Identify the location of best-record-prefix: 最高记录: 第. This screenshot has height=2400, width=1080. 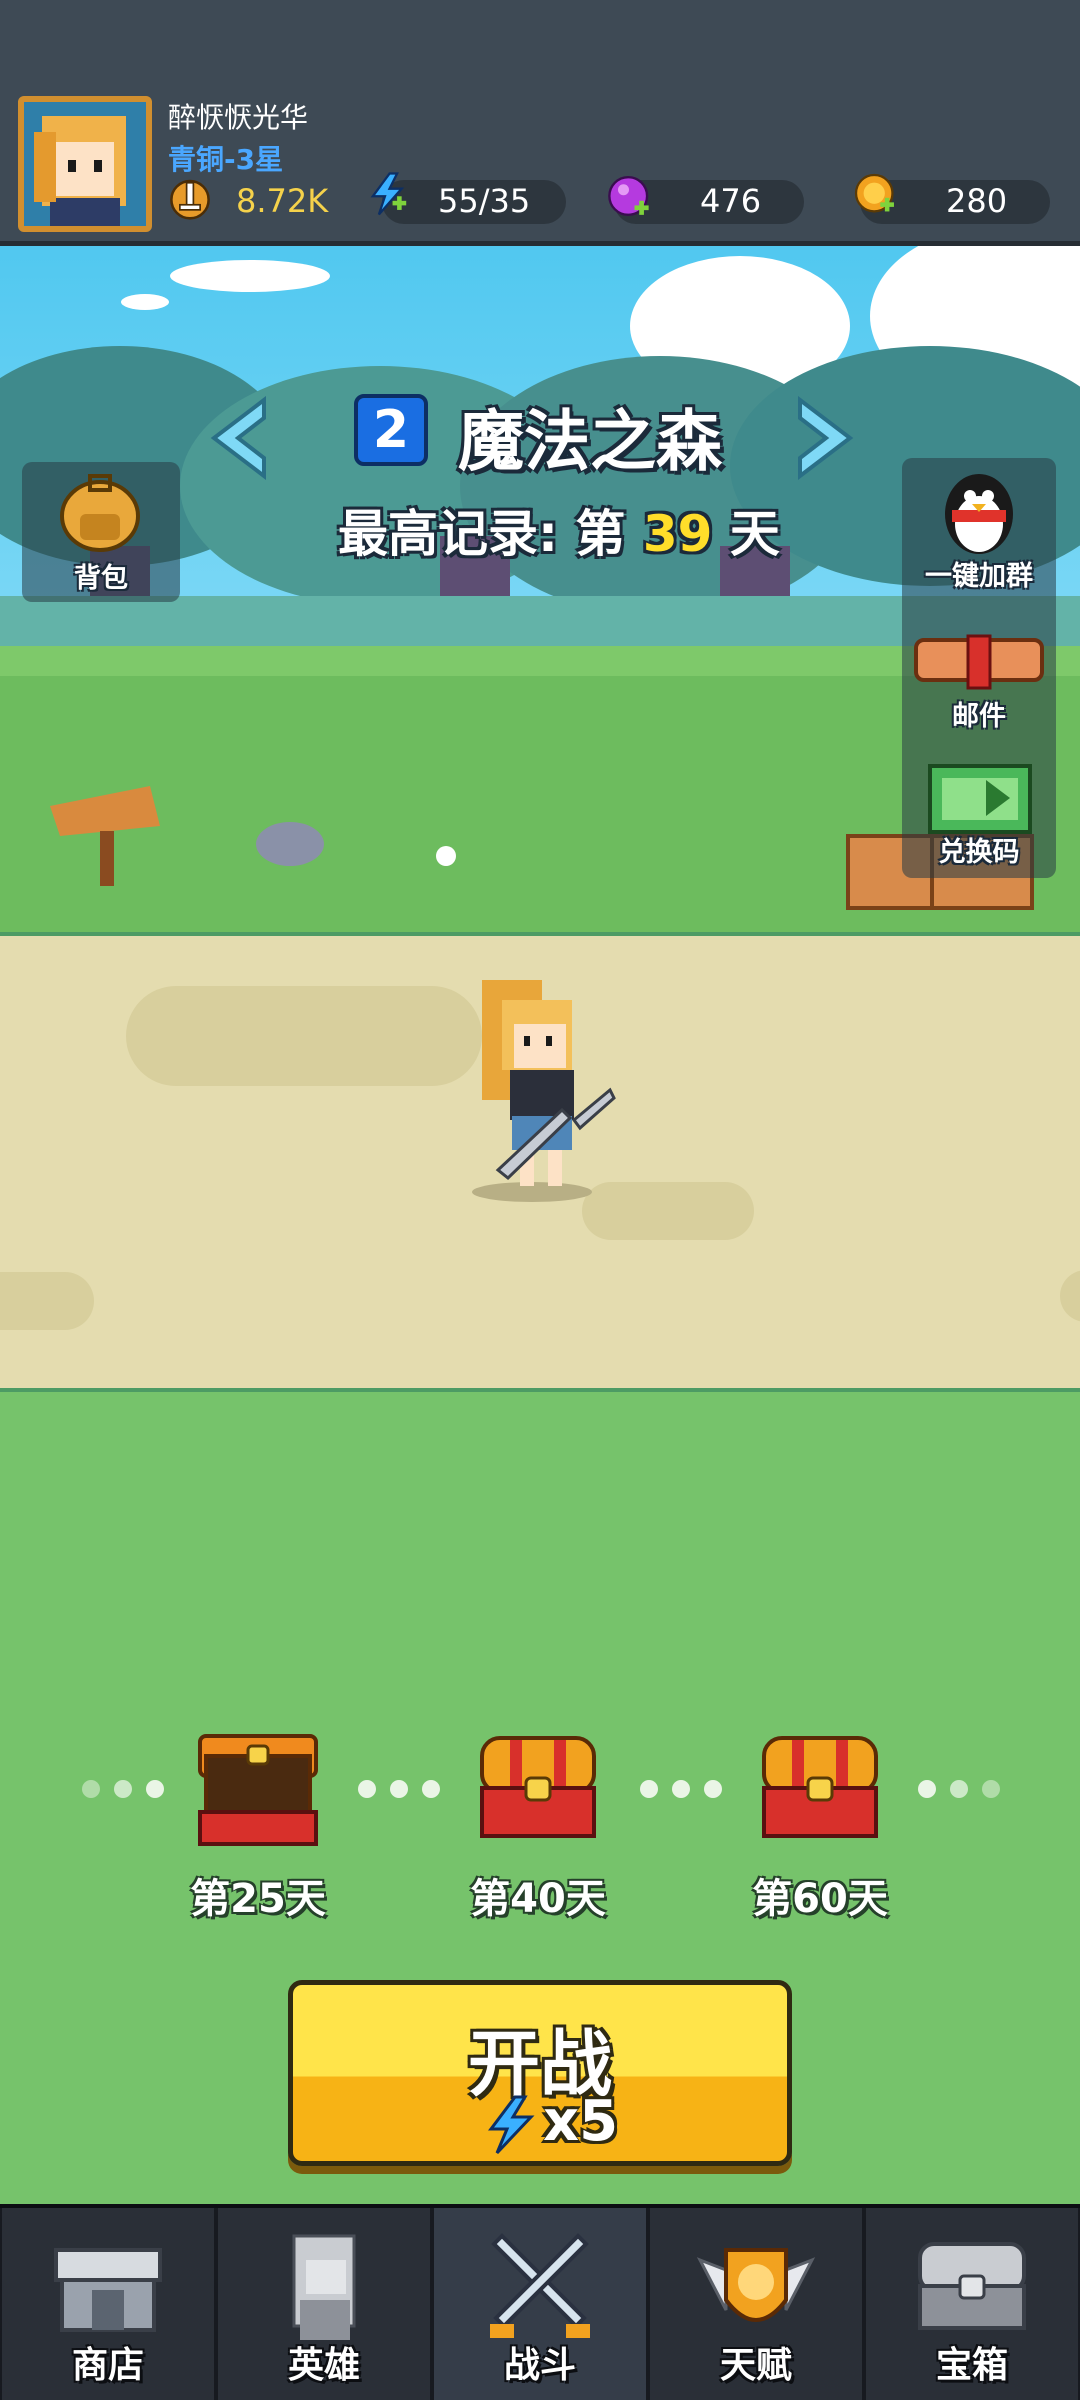
(482, 534).